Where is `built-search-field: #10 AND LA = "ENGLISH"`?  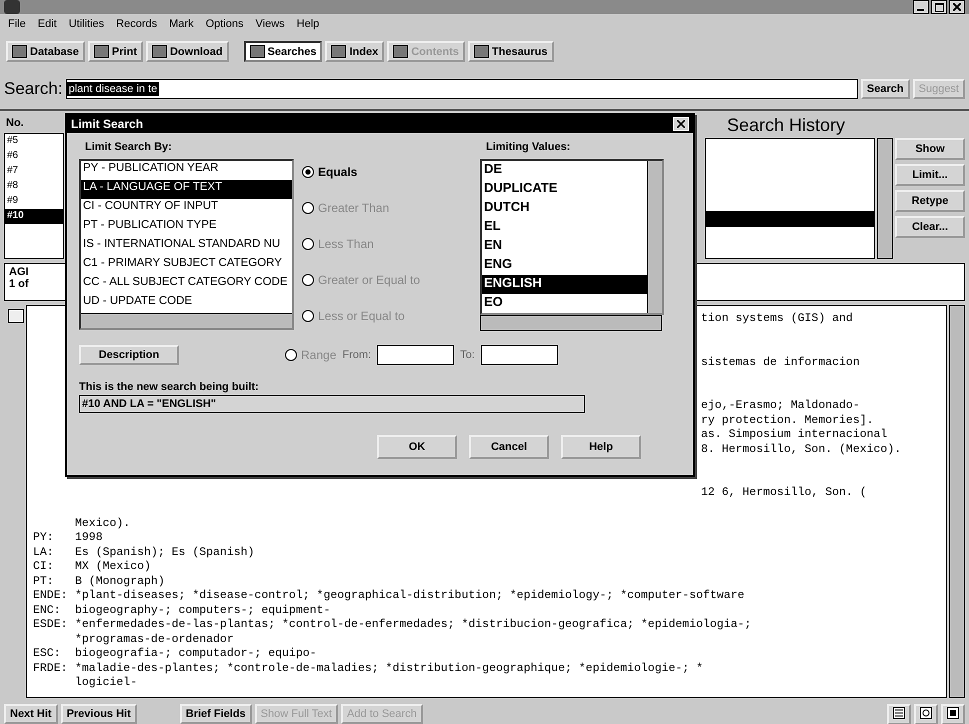
built-search-field: #10 AND LA = "ENGLISH" is located at coordinates (332, 404).